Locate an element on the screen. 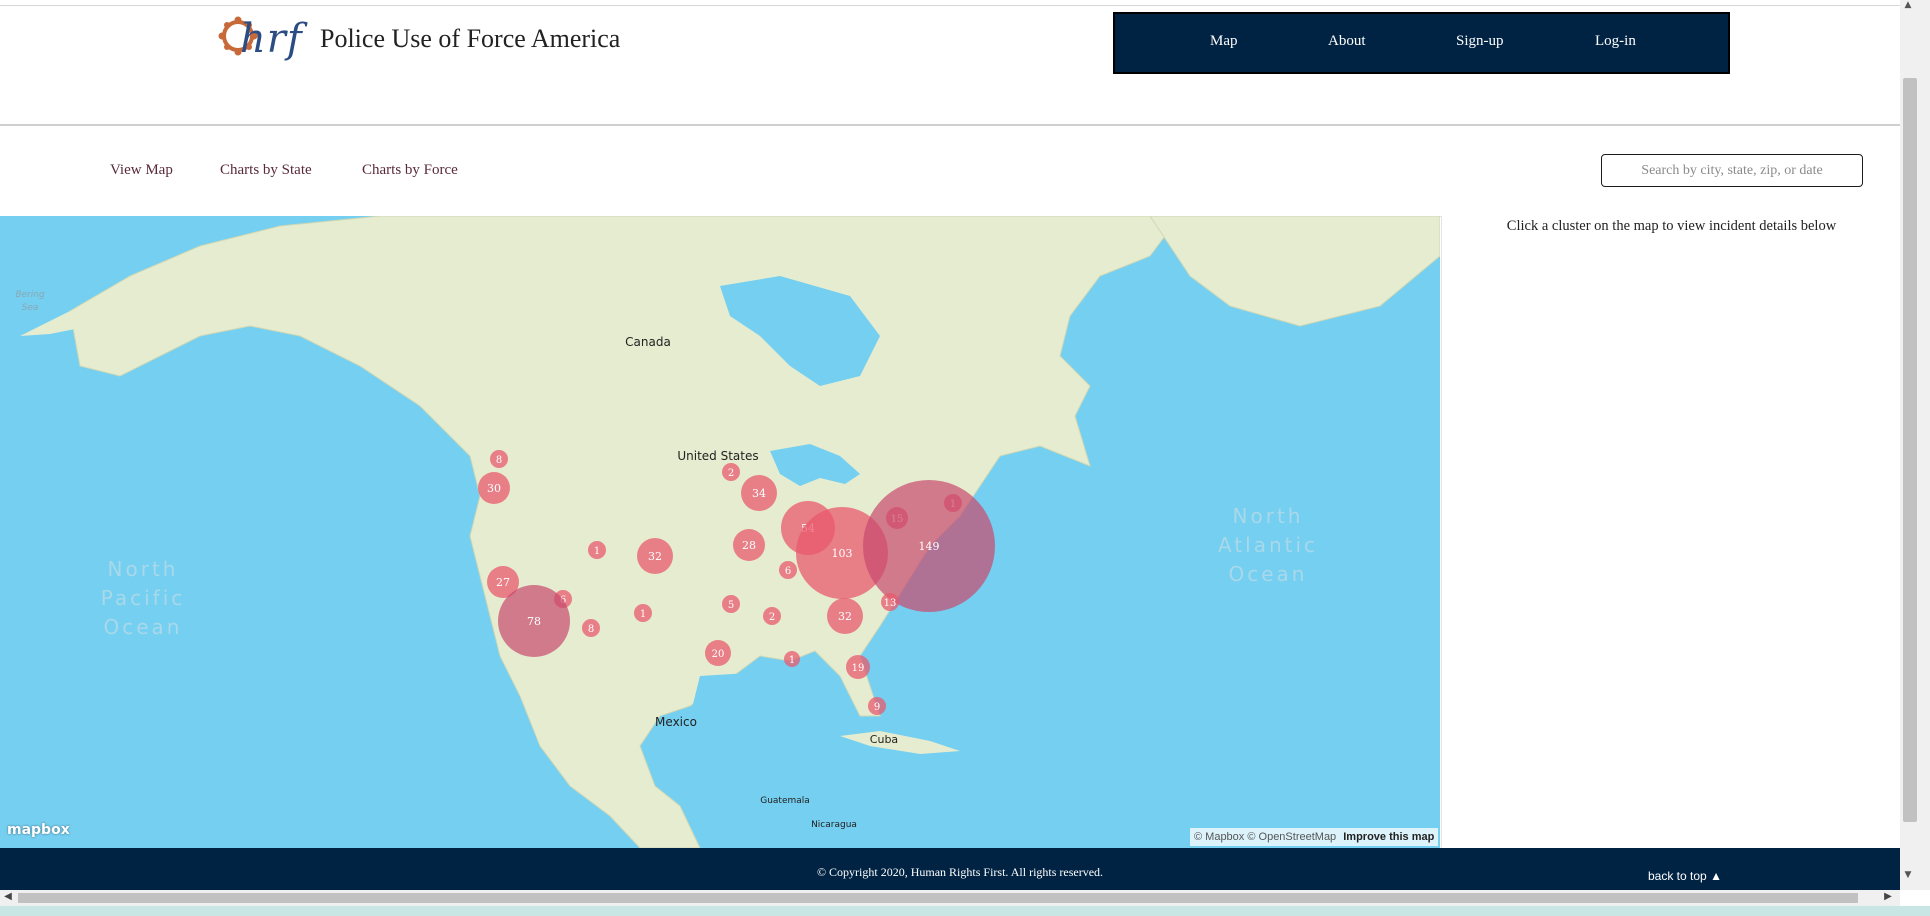  back-to-top-link: back to top ▲ is located at coordinates (1685, 876).